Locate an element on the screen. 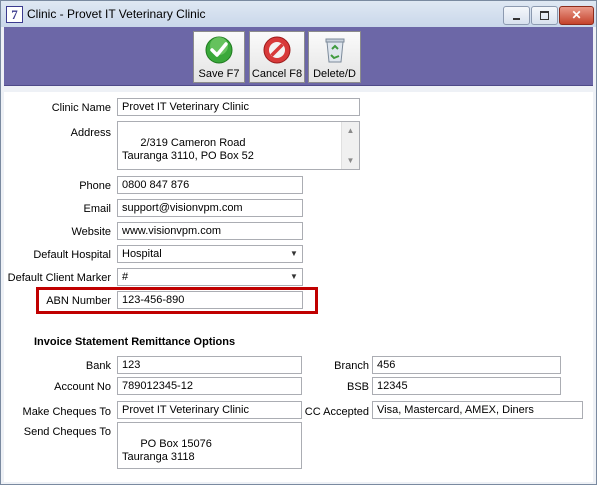  window-title: Clinic - Provet IT Veterinary Clinic is located at coordinates (116, 14).